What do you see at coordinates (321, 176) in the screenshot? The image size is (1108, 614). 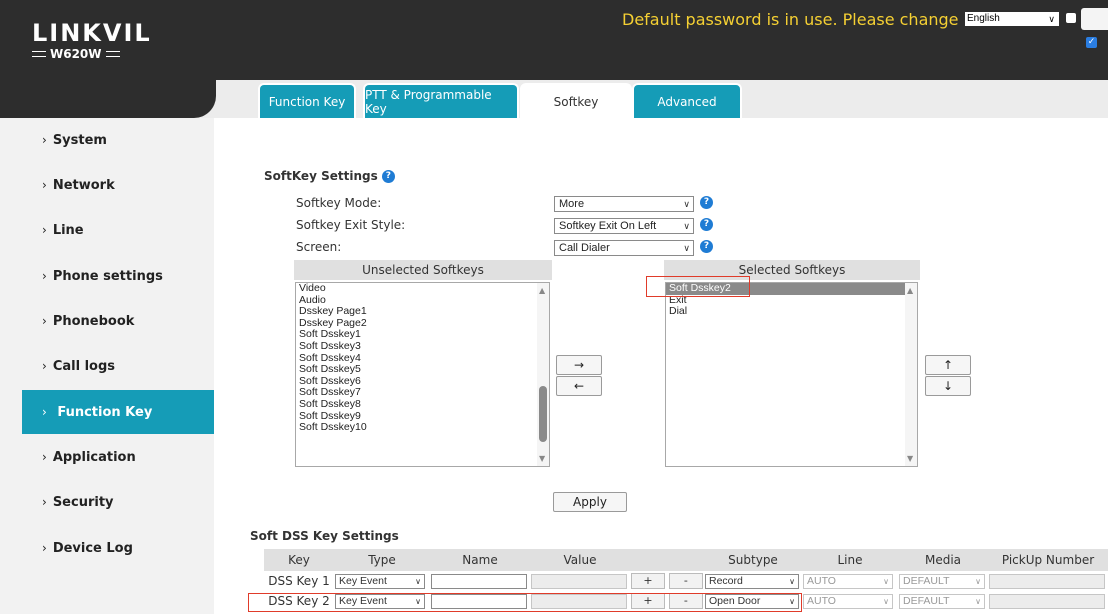 I see `section-title-text: SoftKey Settings` at bounding box center [321, 176].